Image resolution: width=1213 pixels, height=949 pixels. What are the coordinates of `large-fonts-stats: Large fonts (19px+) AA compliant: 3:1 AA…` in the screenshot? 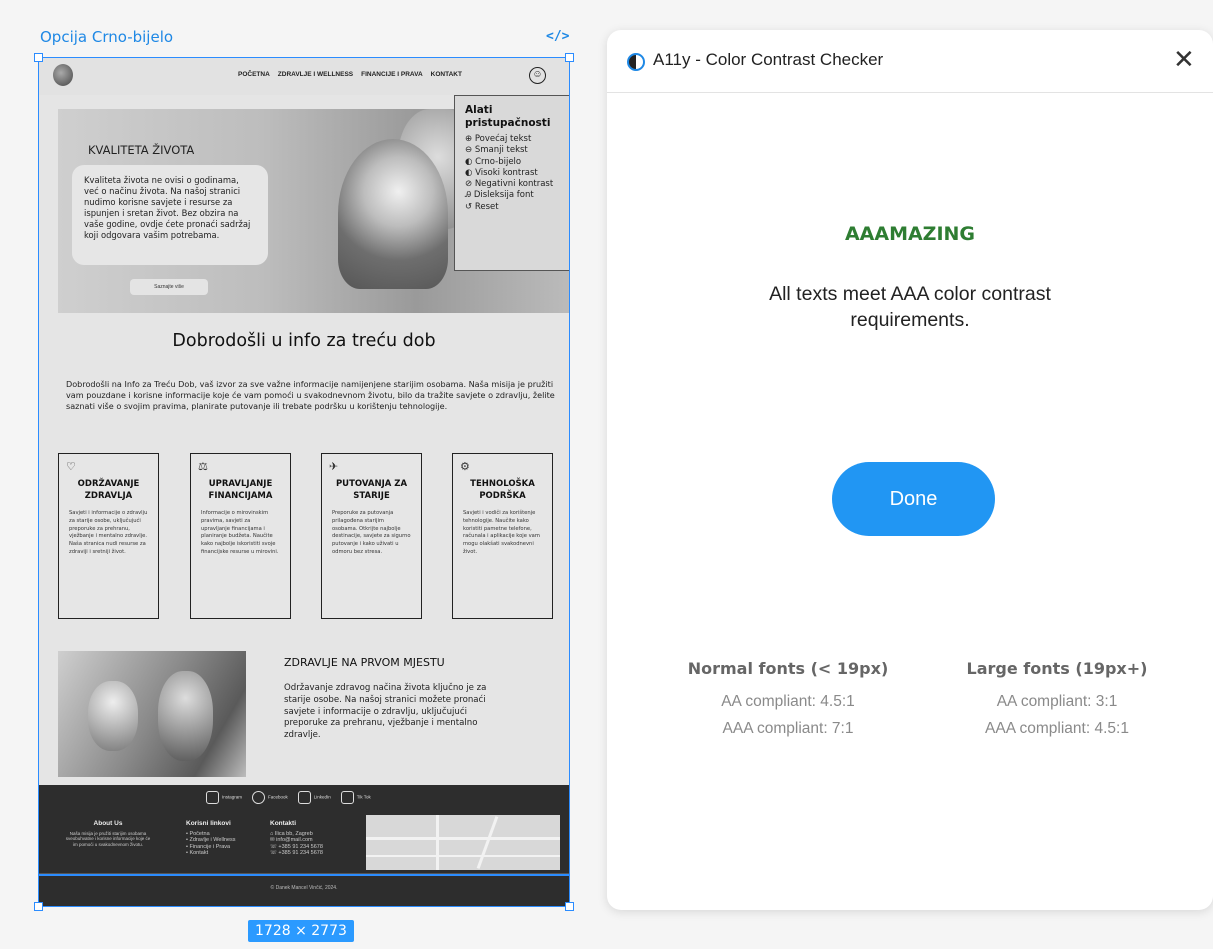 It's located at (1057, 700).